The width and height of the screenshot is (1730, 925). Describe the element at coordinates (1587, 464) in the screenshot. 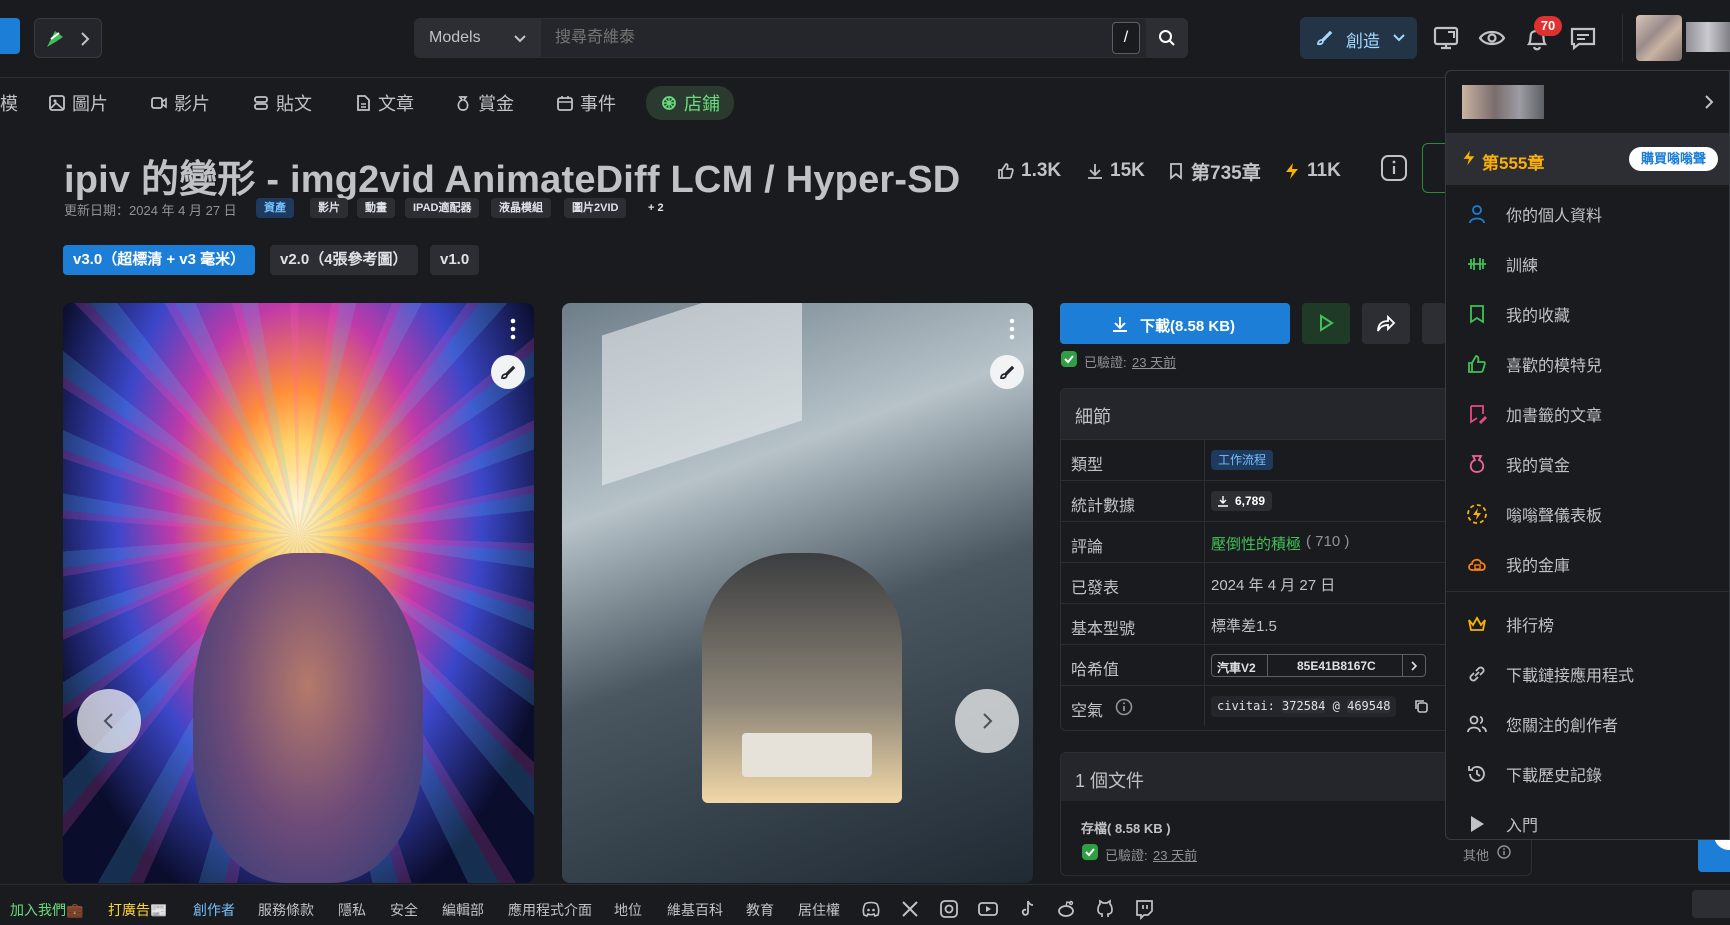

I see `menu-item-bounties: 我的賞金` at that location.